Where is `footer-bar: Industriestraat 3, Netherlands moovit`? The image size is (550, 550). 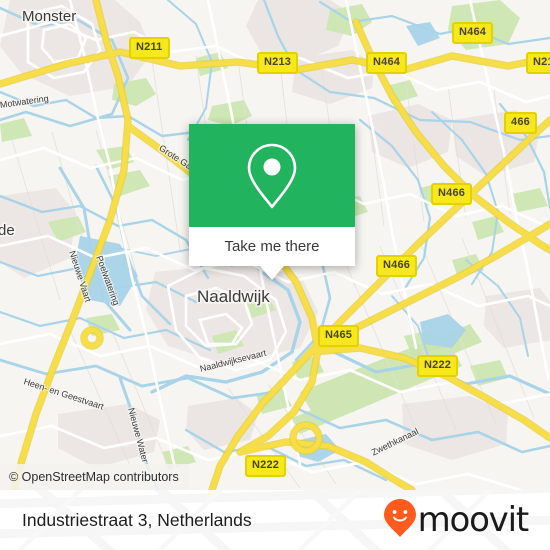 footer-bar: Industriestraat 3, Netherlands moovit is located at coordinates (275, 520).